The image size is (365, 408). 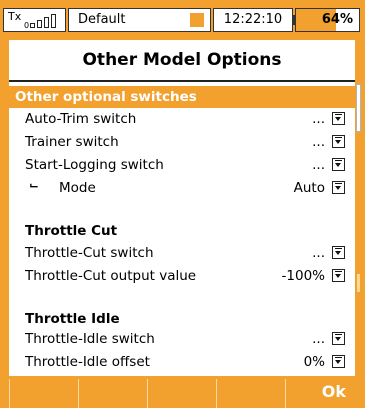 What do you see at coordinates (333, 391) in the screenshot?
I see `ok-label: Ok` at bounding box center [333, 391].